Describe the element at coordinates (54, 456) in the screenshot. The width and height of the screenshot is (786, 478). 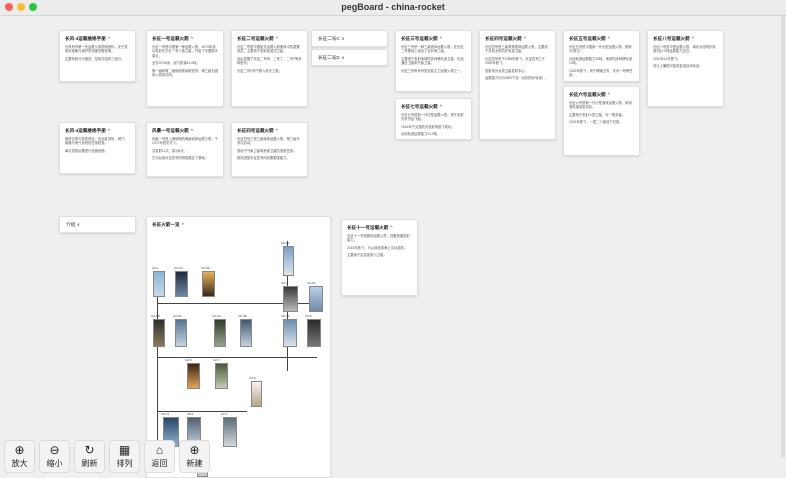
I see `zoom-out-button: ⊖ 缩小` at that location.